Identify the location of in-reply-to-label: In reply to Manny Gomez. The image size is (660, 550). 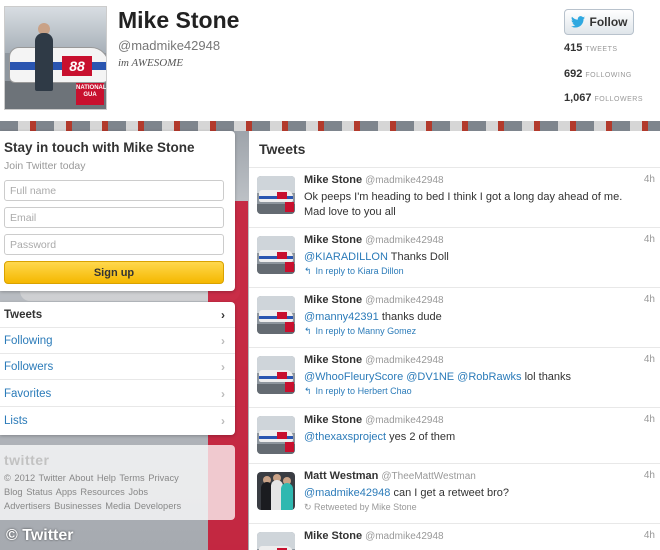
(366, 331).